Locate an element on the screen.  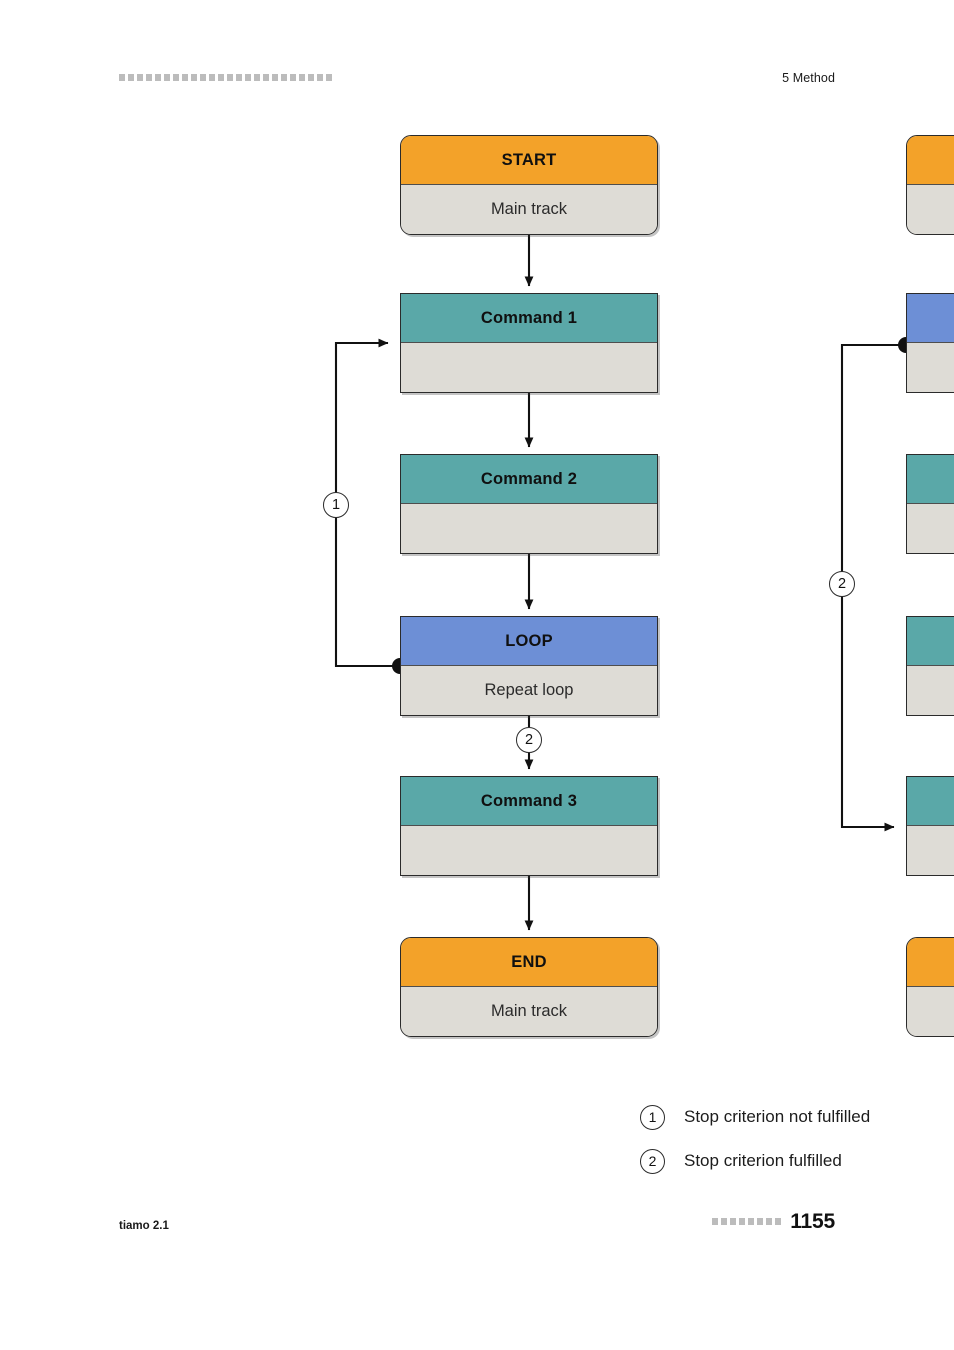
flow-node-start-subtitle: Main track is located at coordinates (529, 209).